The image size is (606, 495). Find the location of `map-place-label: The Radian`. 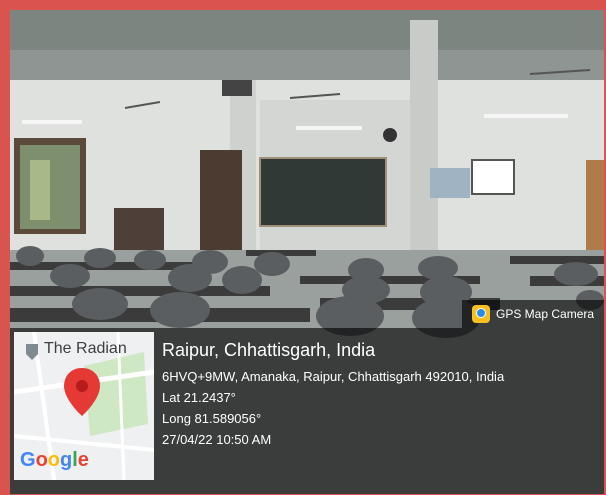

map-place-label: The Radian is located at coordinates (85, 348).